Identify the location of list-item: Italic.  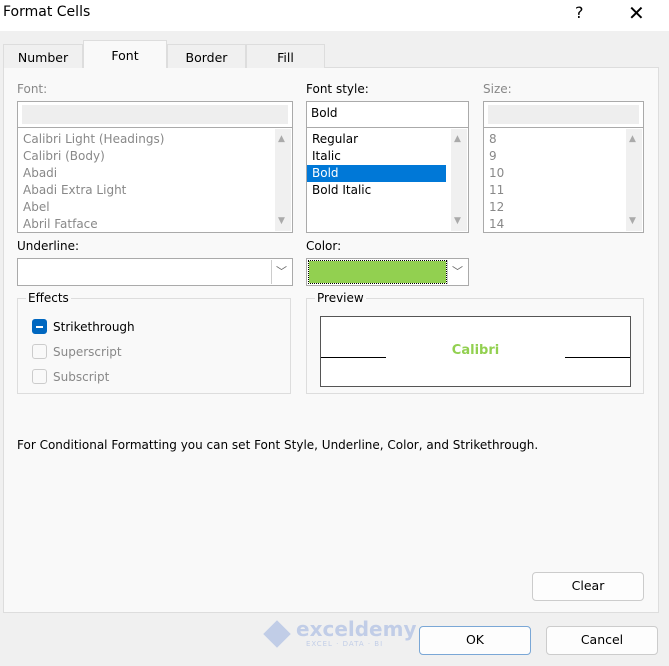
(387, 156).